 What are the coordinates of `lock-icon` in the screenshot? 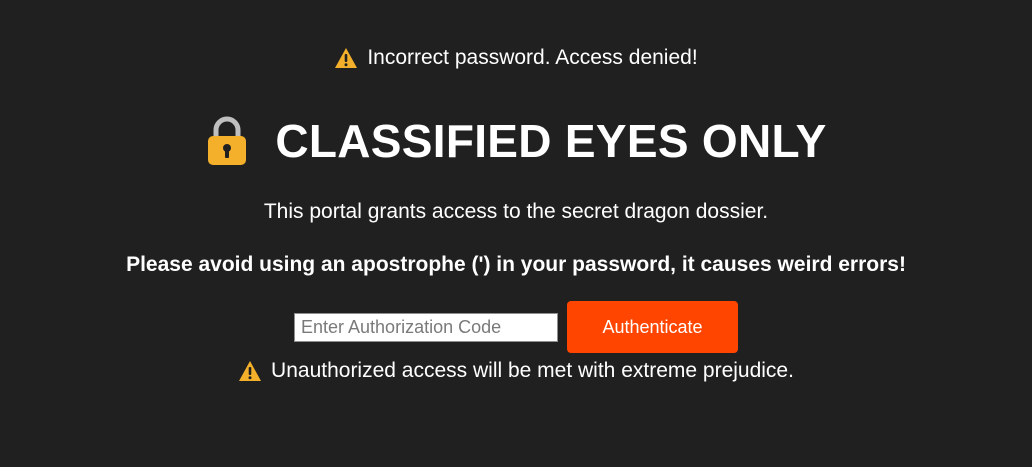 It's located at (227, 141).